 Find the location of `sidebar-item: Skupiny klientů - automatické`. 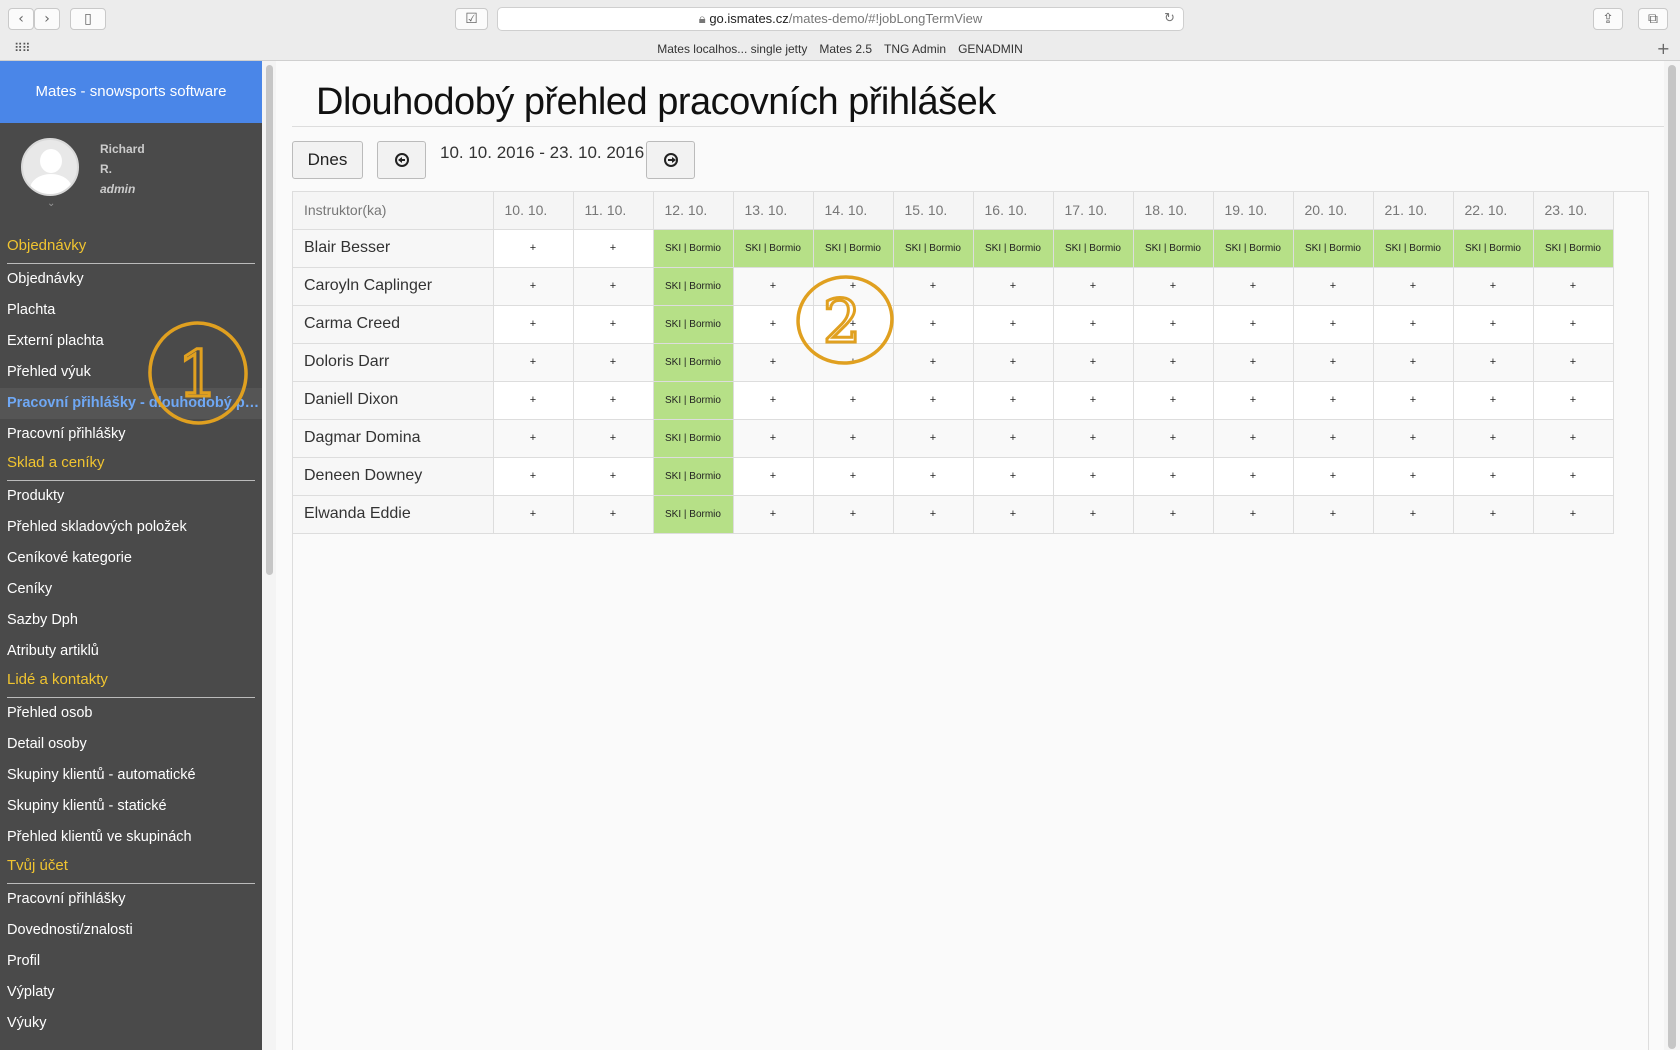

sidebar-item: Skupiny klientů - automatické is located at coordinates (131, 775).